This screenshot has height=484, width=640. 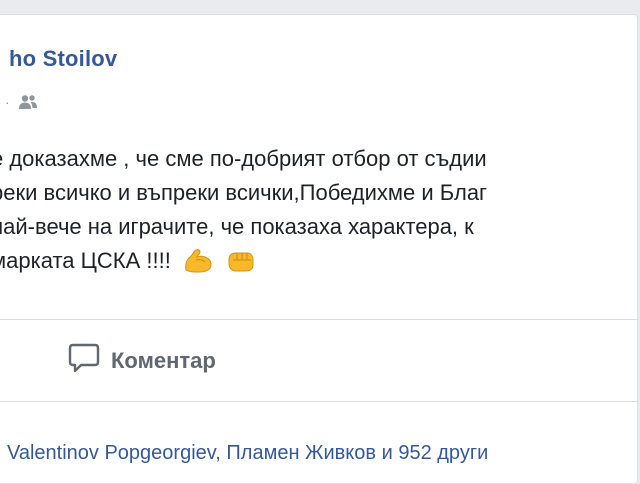 What do you see at coordinates (320, 264) in the screenshot?
I see `post-text-line-last: марката ЦСКА !!!!` at bounding box center [320, 264].